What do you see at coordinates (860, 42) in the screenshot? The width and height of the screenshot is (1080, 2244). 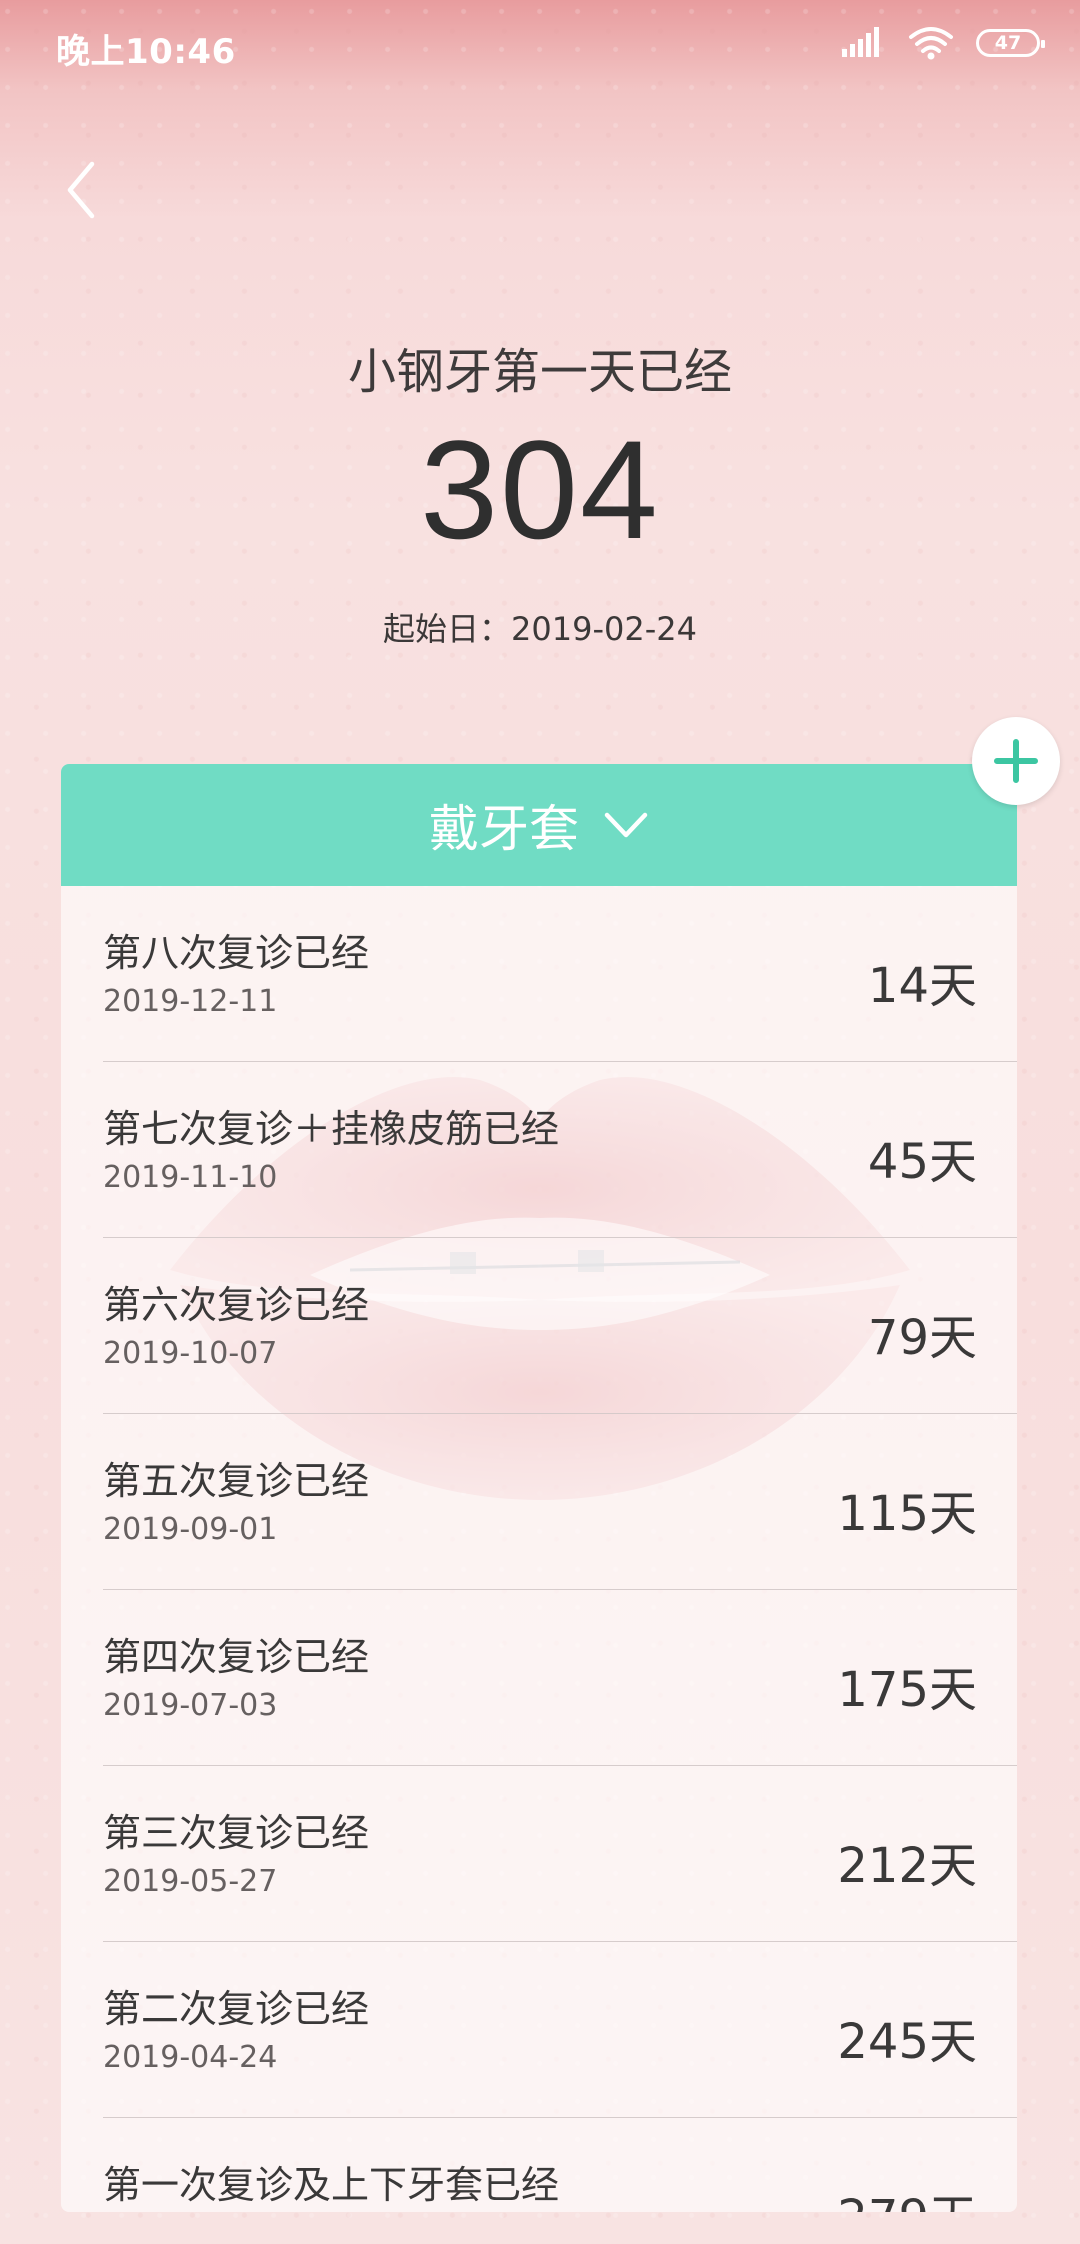 I see `signal-icon` at bounding box center [860, 42].